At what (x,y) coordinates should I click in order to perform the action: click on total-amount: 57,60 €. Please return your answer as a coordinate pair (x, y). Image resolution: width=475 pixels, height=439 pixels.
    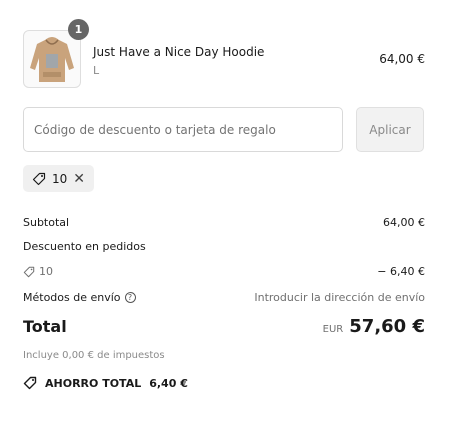
    Looking at the image, I should click on (387, 326).